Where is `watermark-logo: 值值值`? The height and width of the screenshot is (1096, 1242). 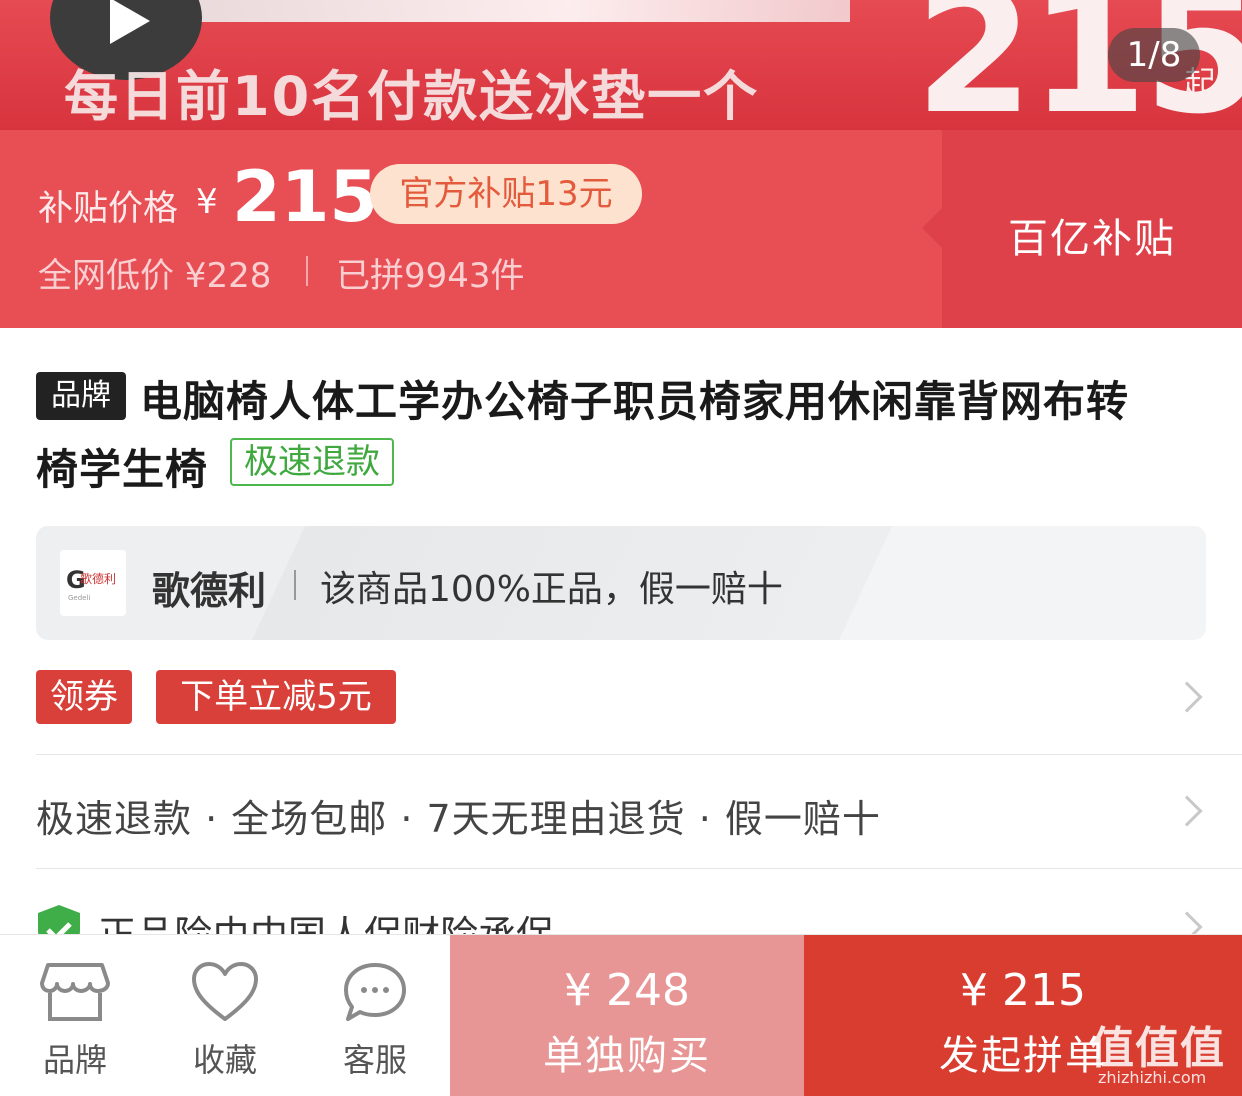
watermark-logo: 值值值 is located at coordinates (1157, 1048).